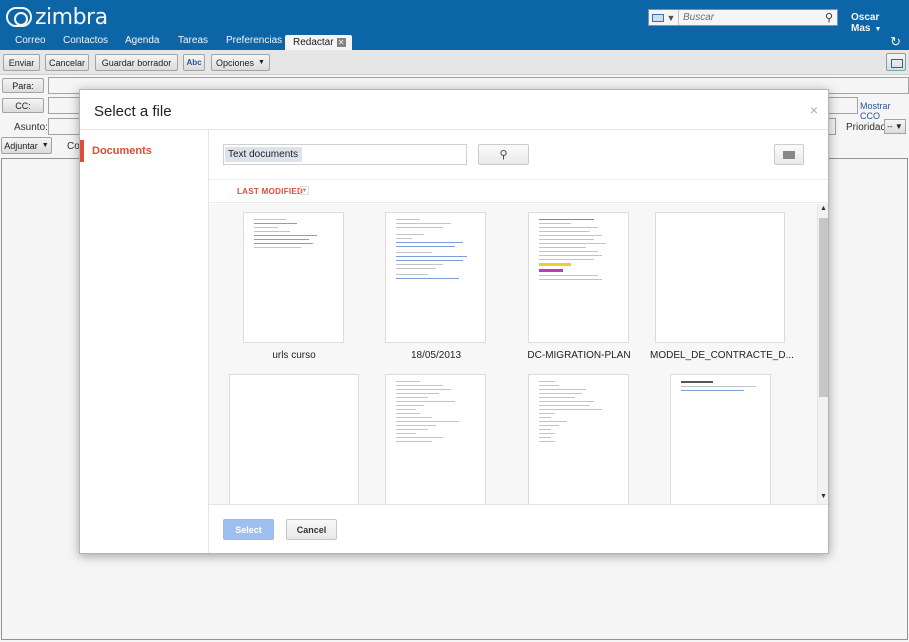  I want to click on dialog-header: Select a file ×, so click(454, 110).